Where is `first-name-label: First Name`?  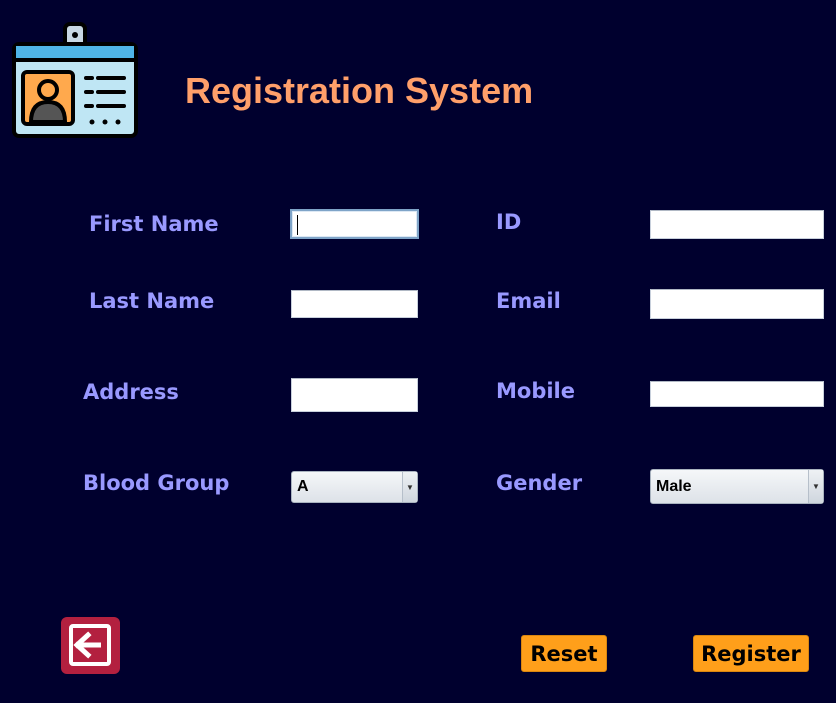
first-name-label: First Name is located at coordinates (154, 224).